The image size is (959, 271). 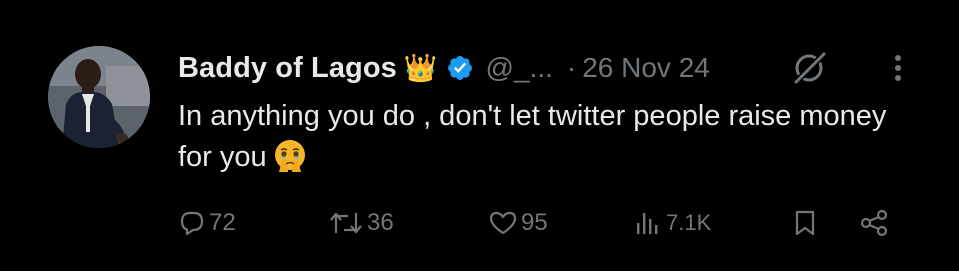 What do you see at coordinates (689, 222) in the screenshot?
I see `views-count: 7.1K` at bounding box center [689, 222].